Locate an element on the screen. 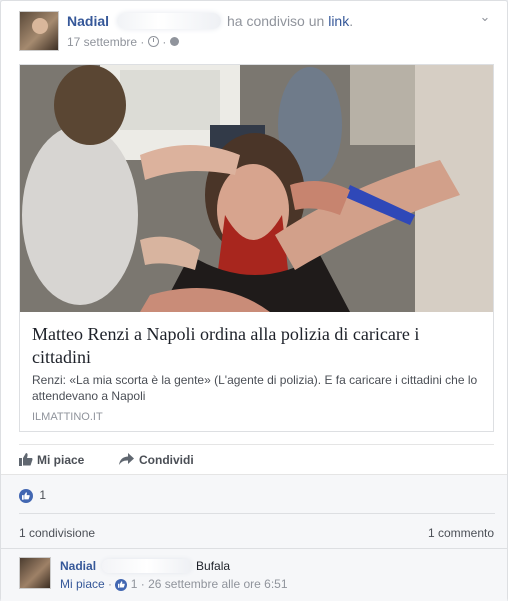  like-count: 1 is located at coordinates (43, 495).